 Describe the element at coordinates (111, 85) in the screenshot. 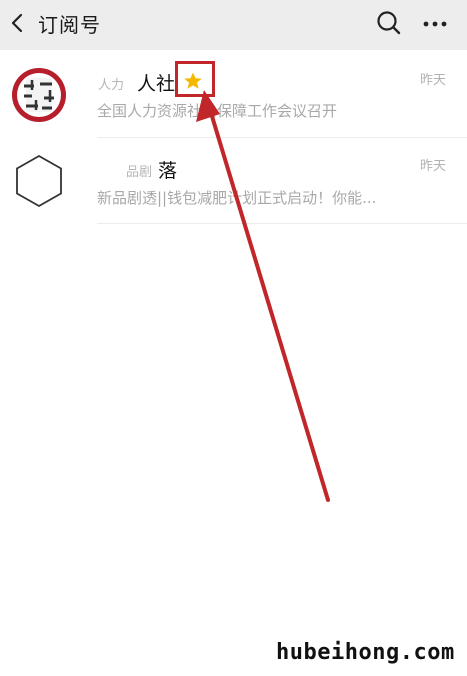

I see `account-name-prefix: 人力` at that location.